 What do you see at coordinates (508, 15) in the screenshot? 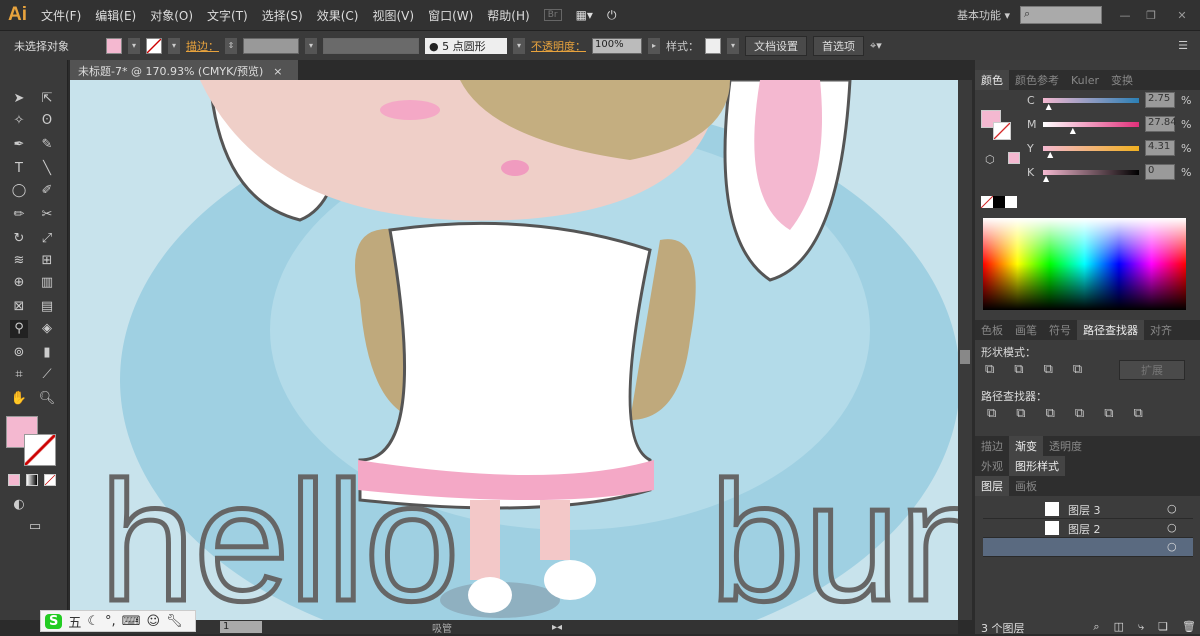
I see `menu-help: 帮助(H)` at bounding box center [508, 15].